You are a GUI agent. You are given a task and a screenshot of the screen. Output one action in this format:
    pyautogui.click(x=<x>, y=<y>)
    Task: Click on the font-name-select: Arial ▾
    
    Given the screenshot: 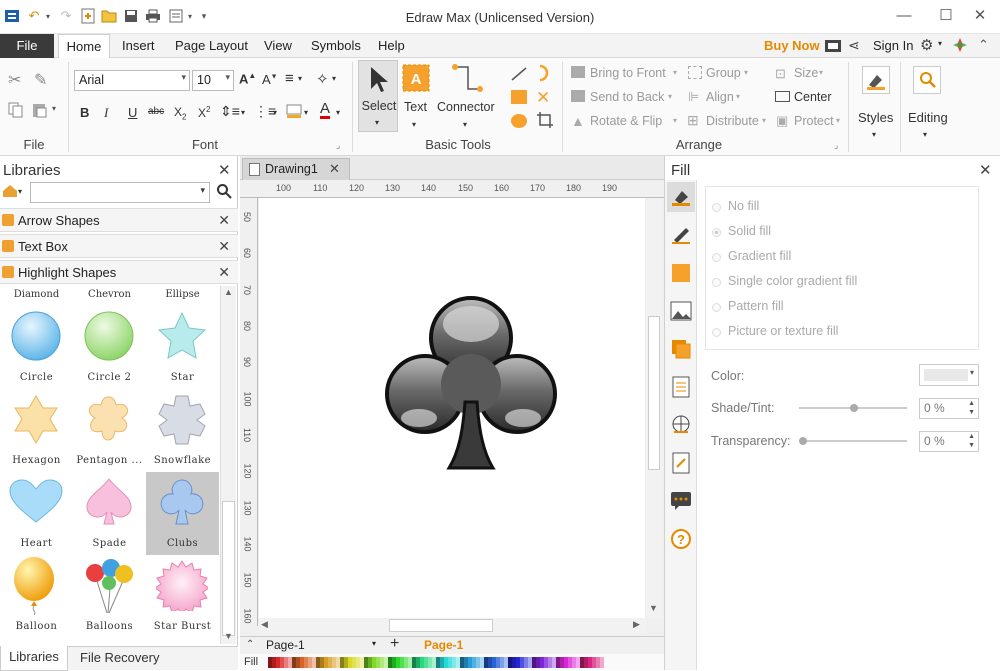 What is the action you would take?
    pyautogui.click(x=132, y=80)
    